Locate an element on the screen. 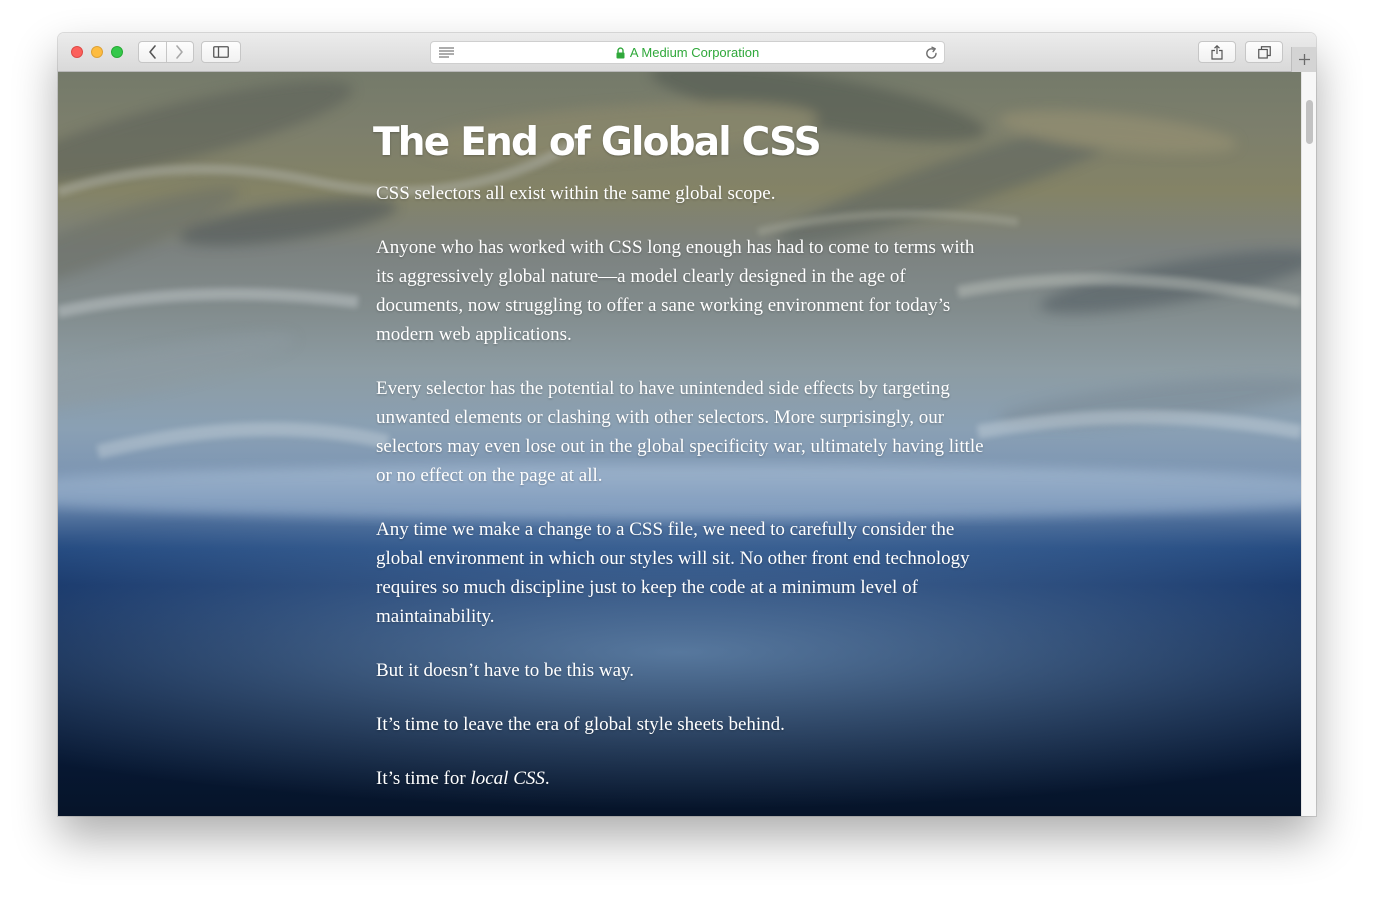 This screenshot has height=900, width=1374. address-display: A Medium Corporation is located at coordinates (687, 52).